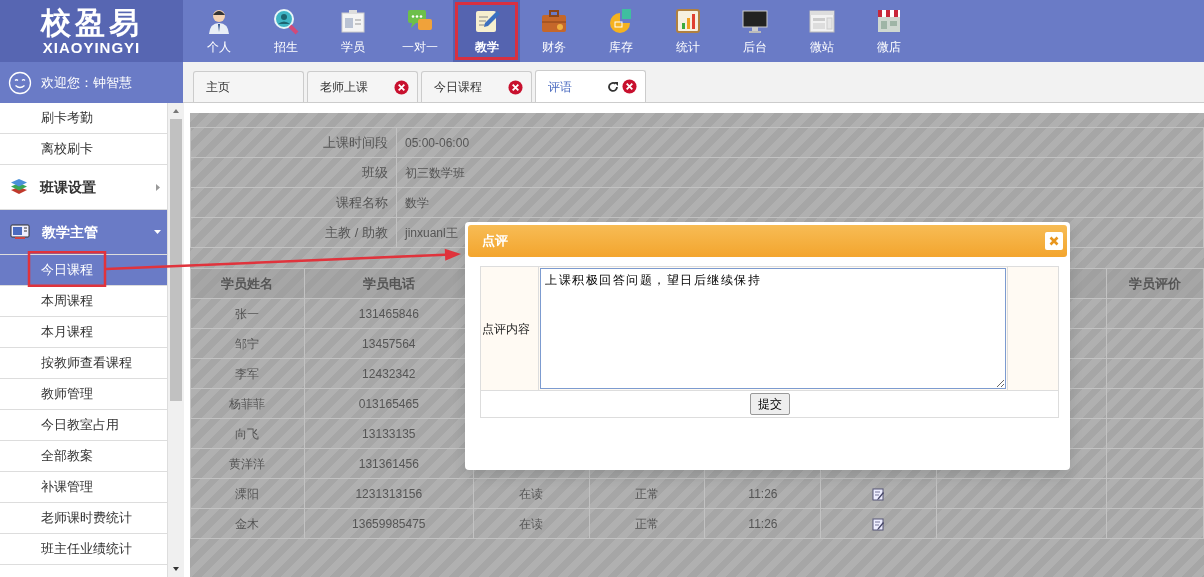 This screenshot has width=1204, height=577. I want to click on table-cell: 金木, so click(247, 523).